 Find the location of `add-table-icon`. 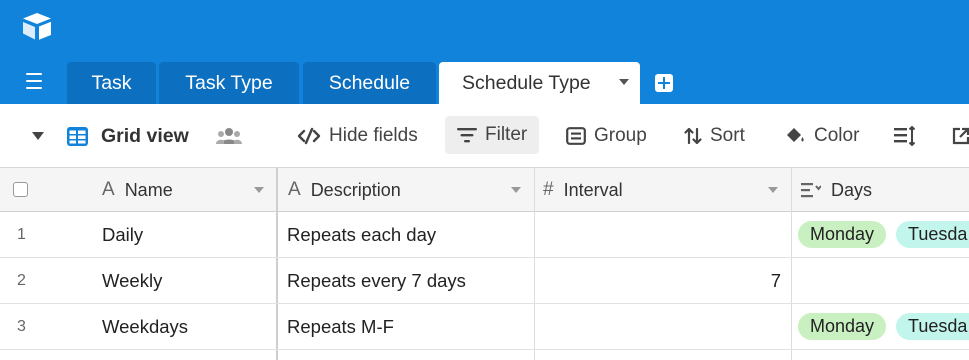

add-table-icon is located at coordinates (664, 83).